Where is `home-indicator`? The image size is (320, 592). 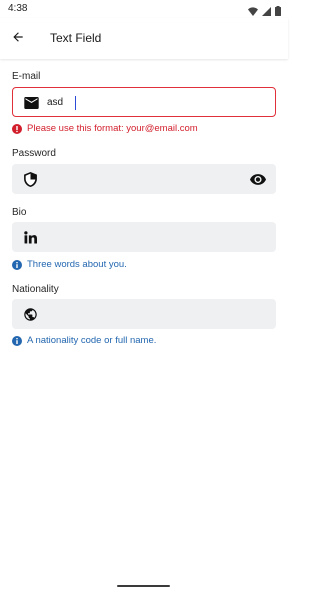
home-indicator is located at coordinates (143, 586).